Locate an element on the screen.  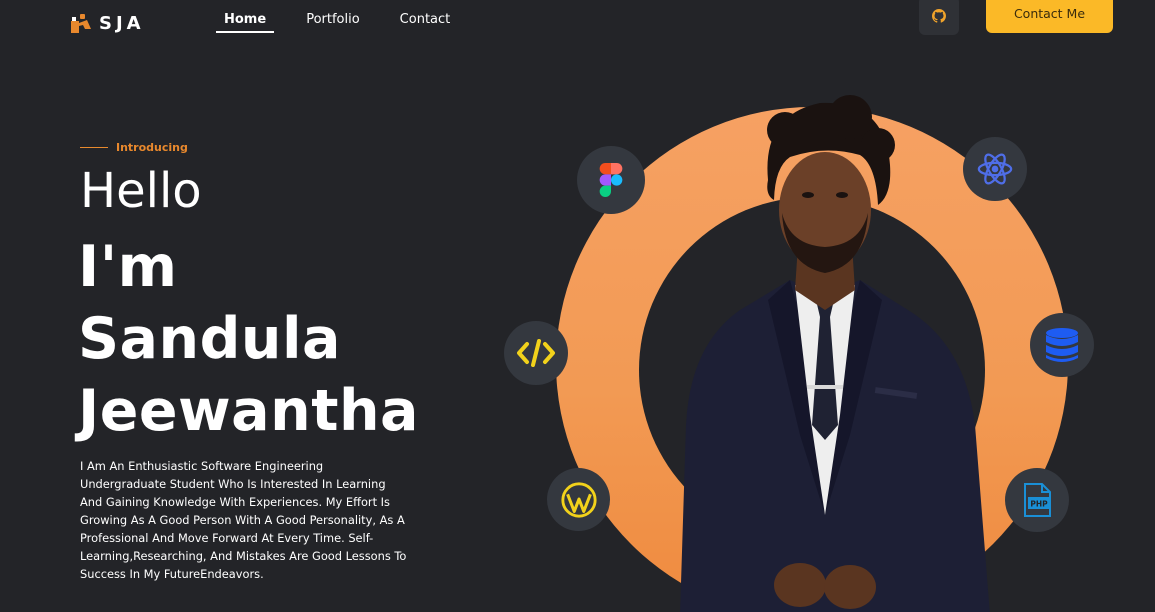
intro-divider is located at coordinates (94, 147).